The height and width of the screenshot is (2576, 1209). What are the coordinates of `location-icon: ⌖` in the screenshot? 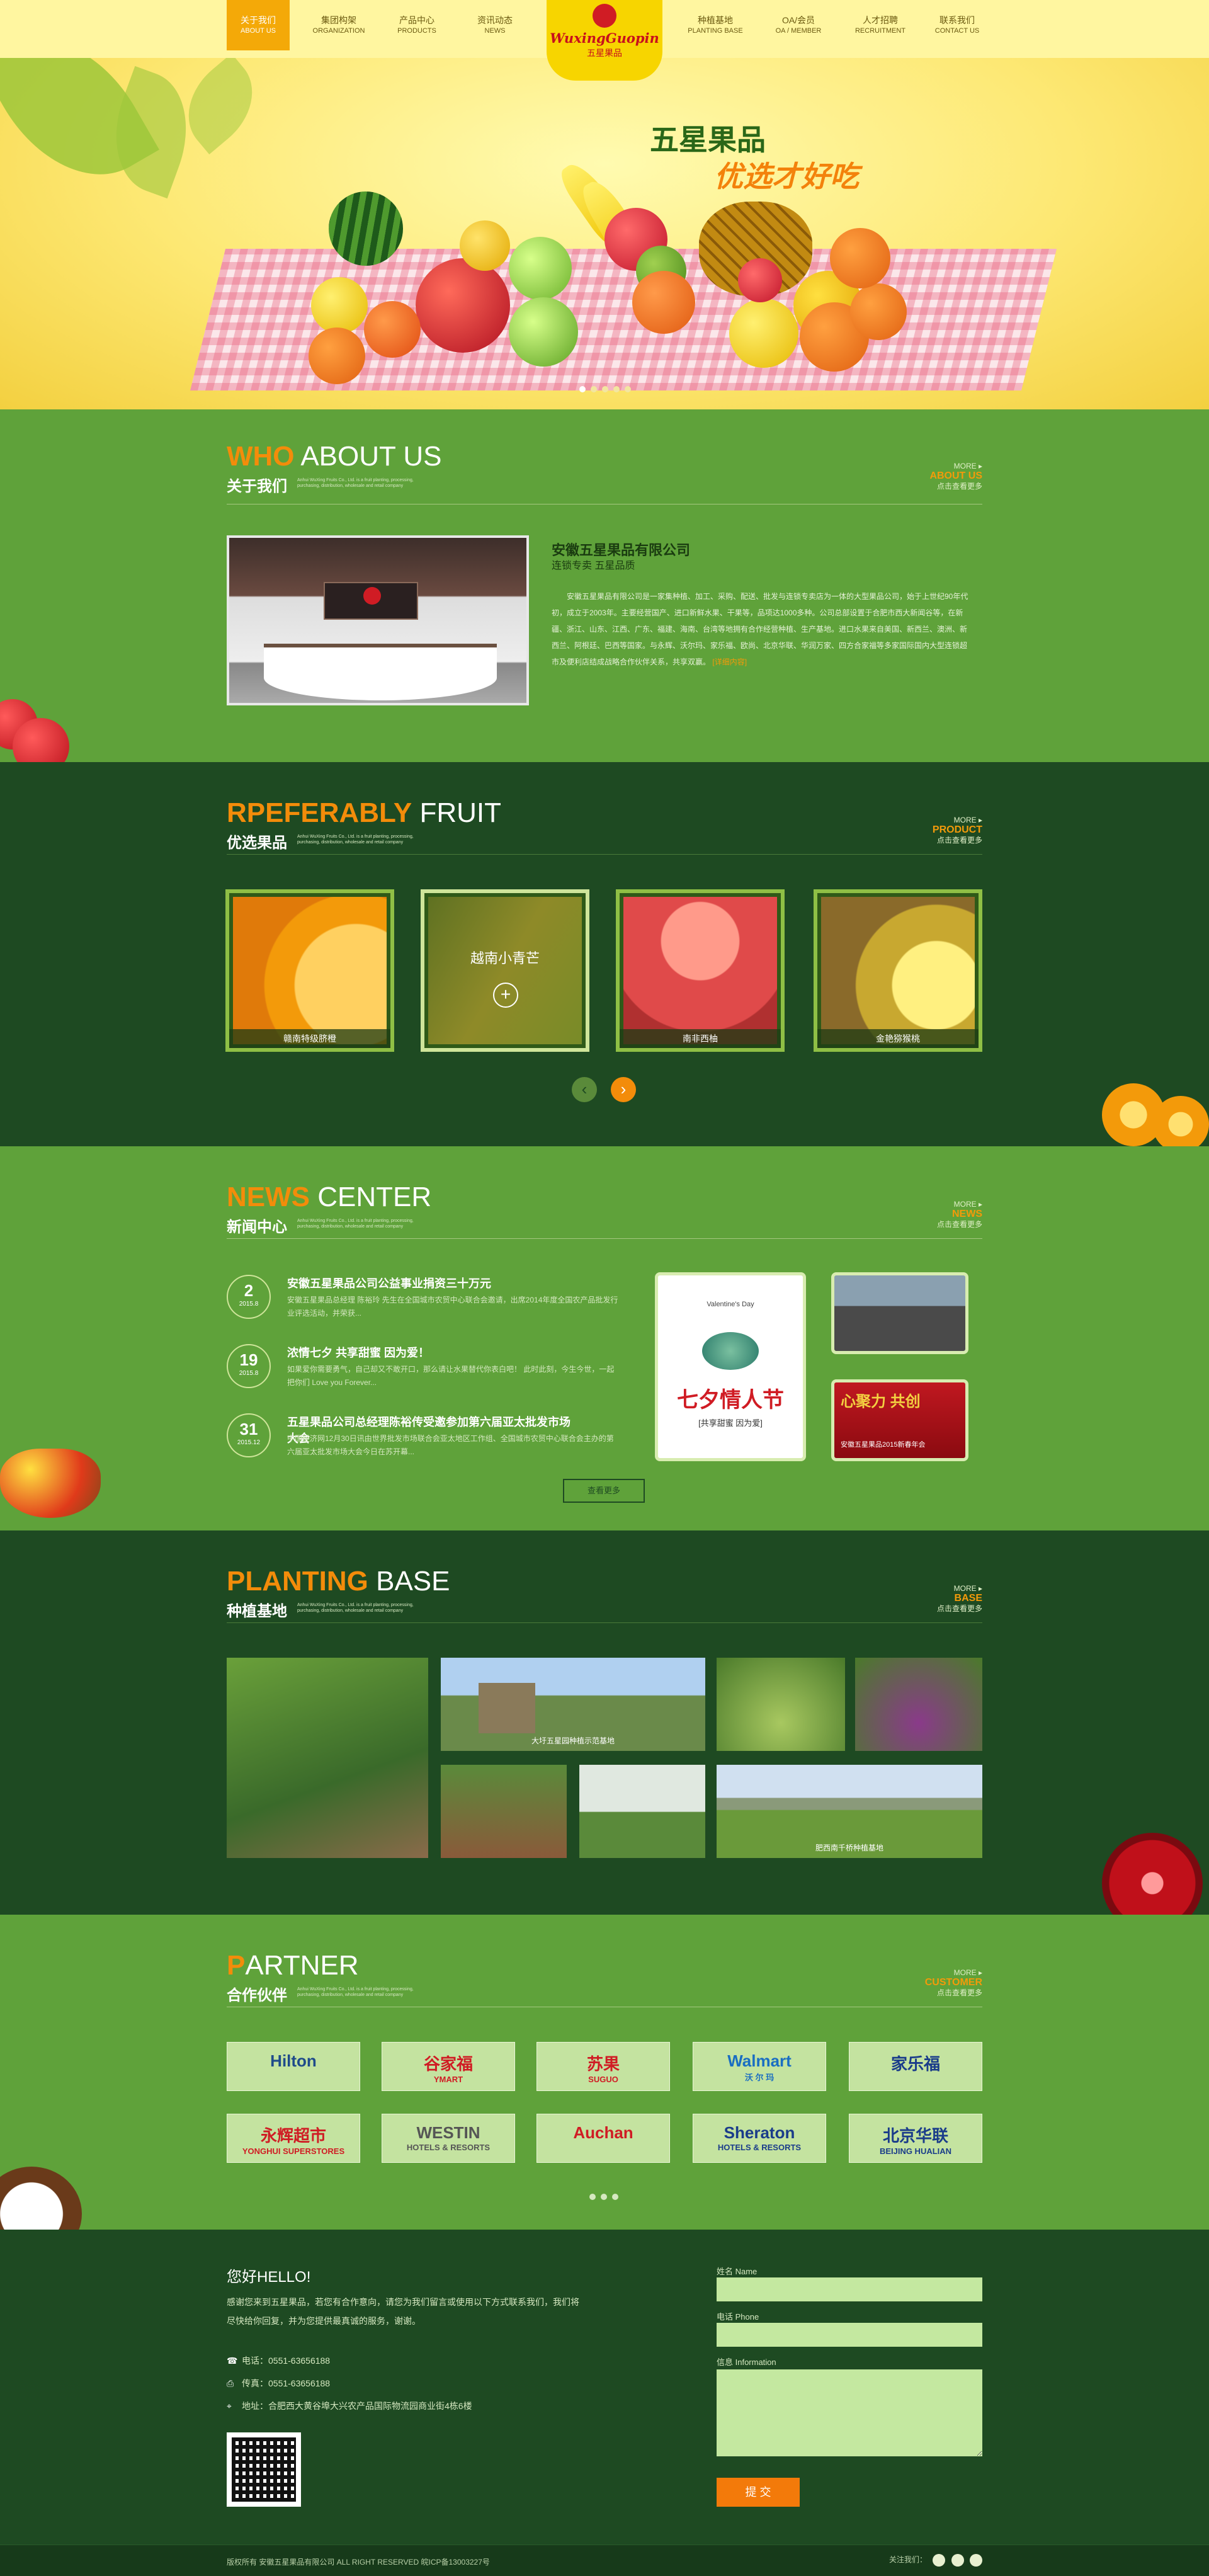 It's located at (229, 2406).